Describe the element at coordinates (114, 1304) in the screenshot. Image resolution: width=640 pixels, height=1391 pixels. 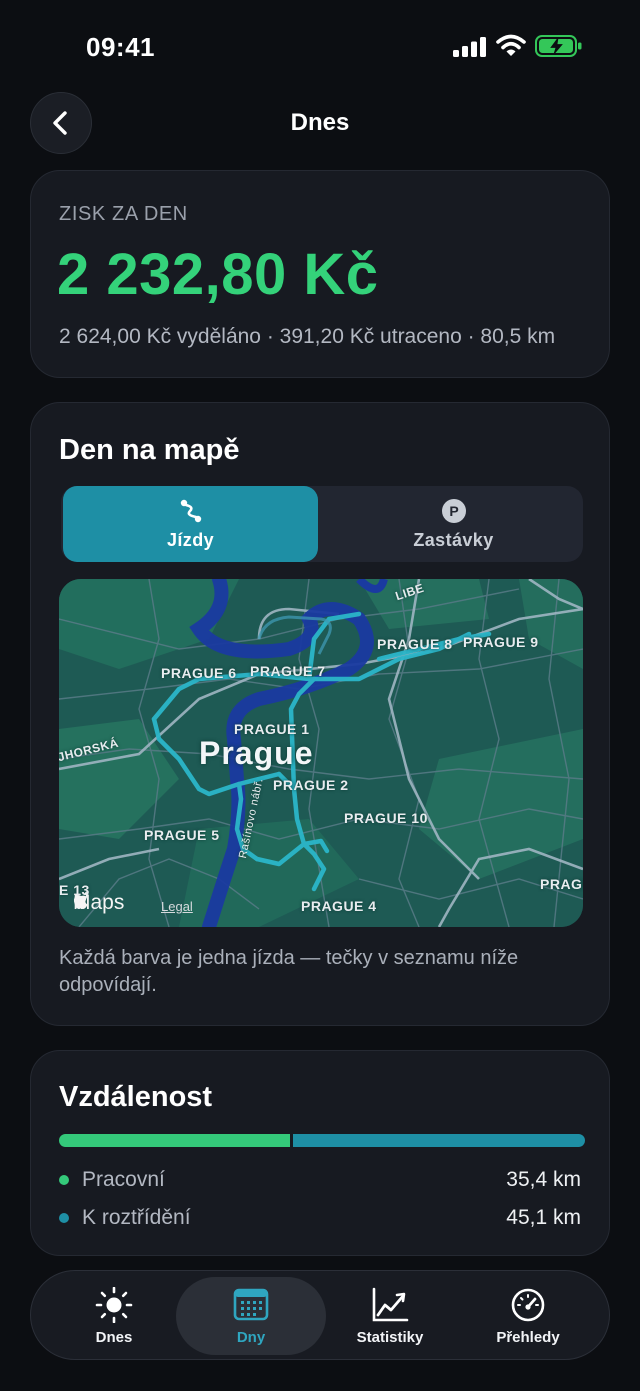
I see `sun-icon` at that location.